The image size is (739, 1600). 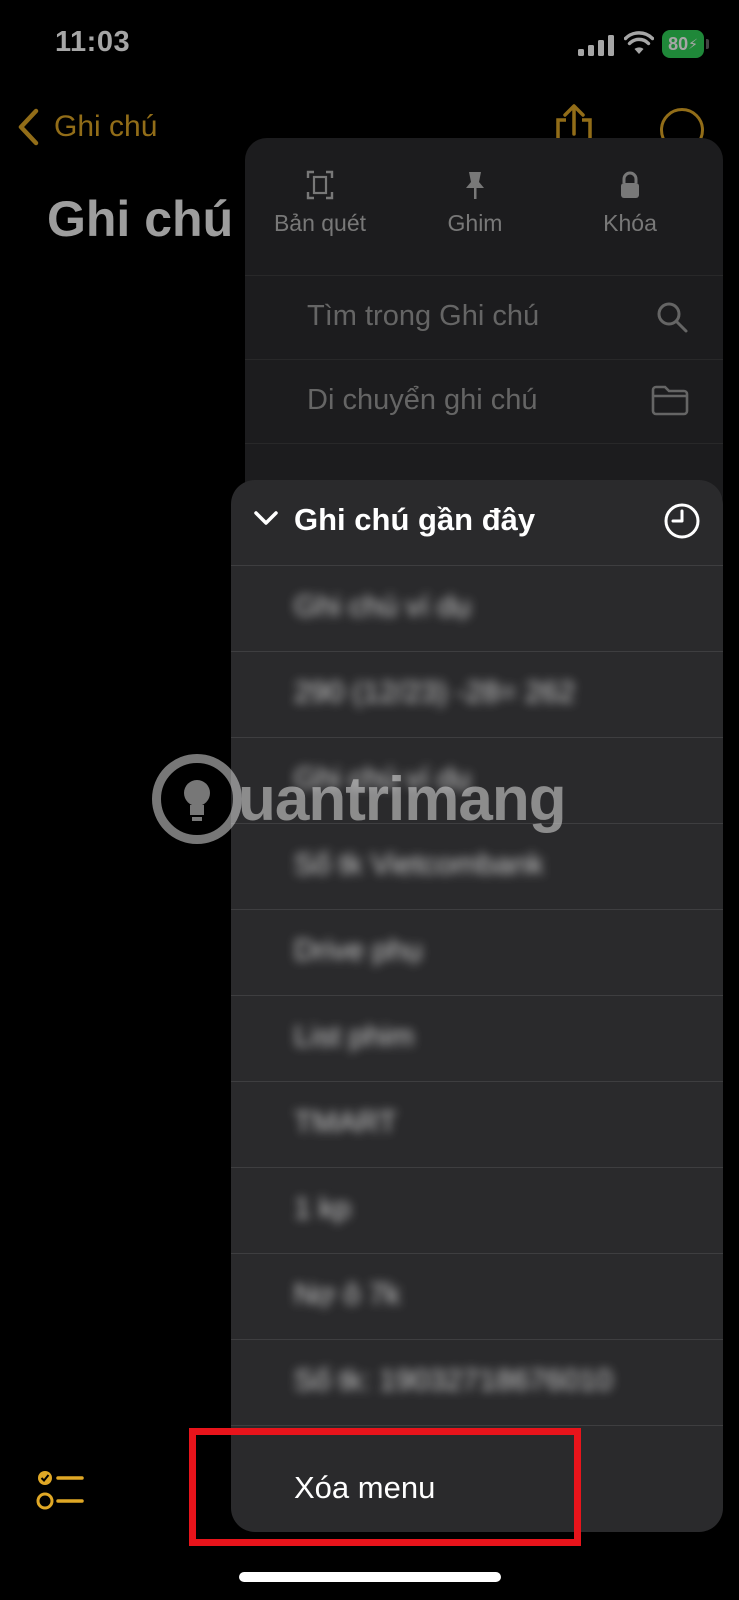 I want to click on recent-note-label: 290 (12/23) -28= 262, so click(x=435, y=692).